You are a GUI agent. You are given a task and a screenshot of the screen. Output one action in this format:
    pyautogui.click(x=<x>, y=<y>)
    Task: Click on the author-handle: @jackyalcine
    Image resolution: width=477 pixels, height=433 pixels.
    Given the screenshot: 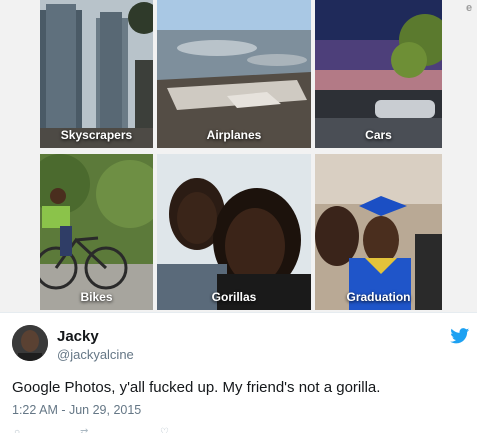 What is the action you would take?
    pyautogui.click(x=95, y=354)
    